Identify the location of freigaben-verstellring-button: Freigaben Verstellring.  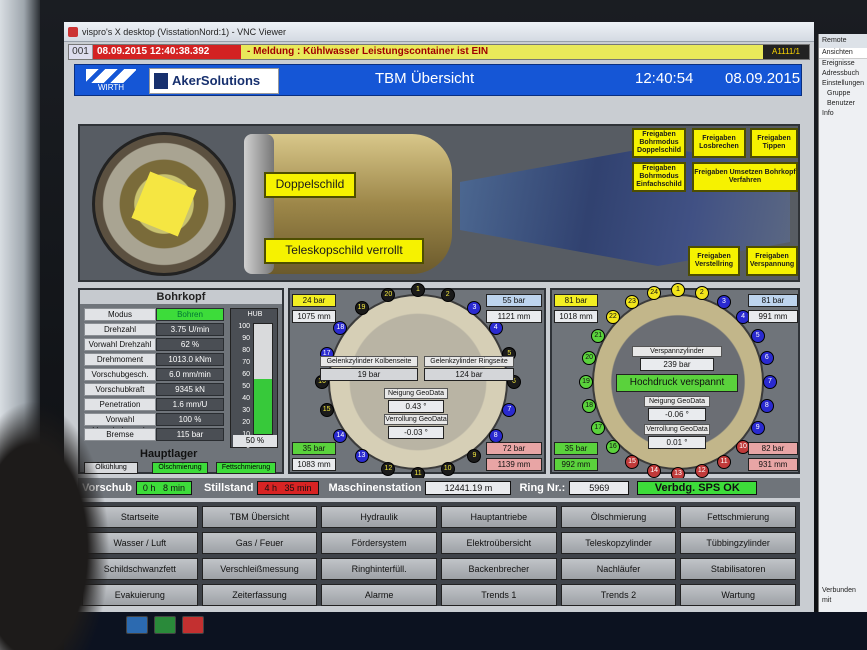
(714, 261).